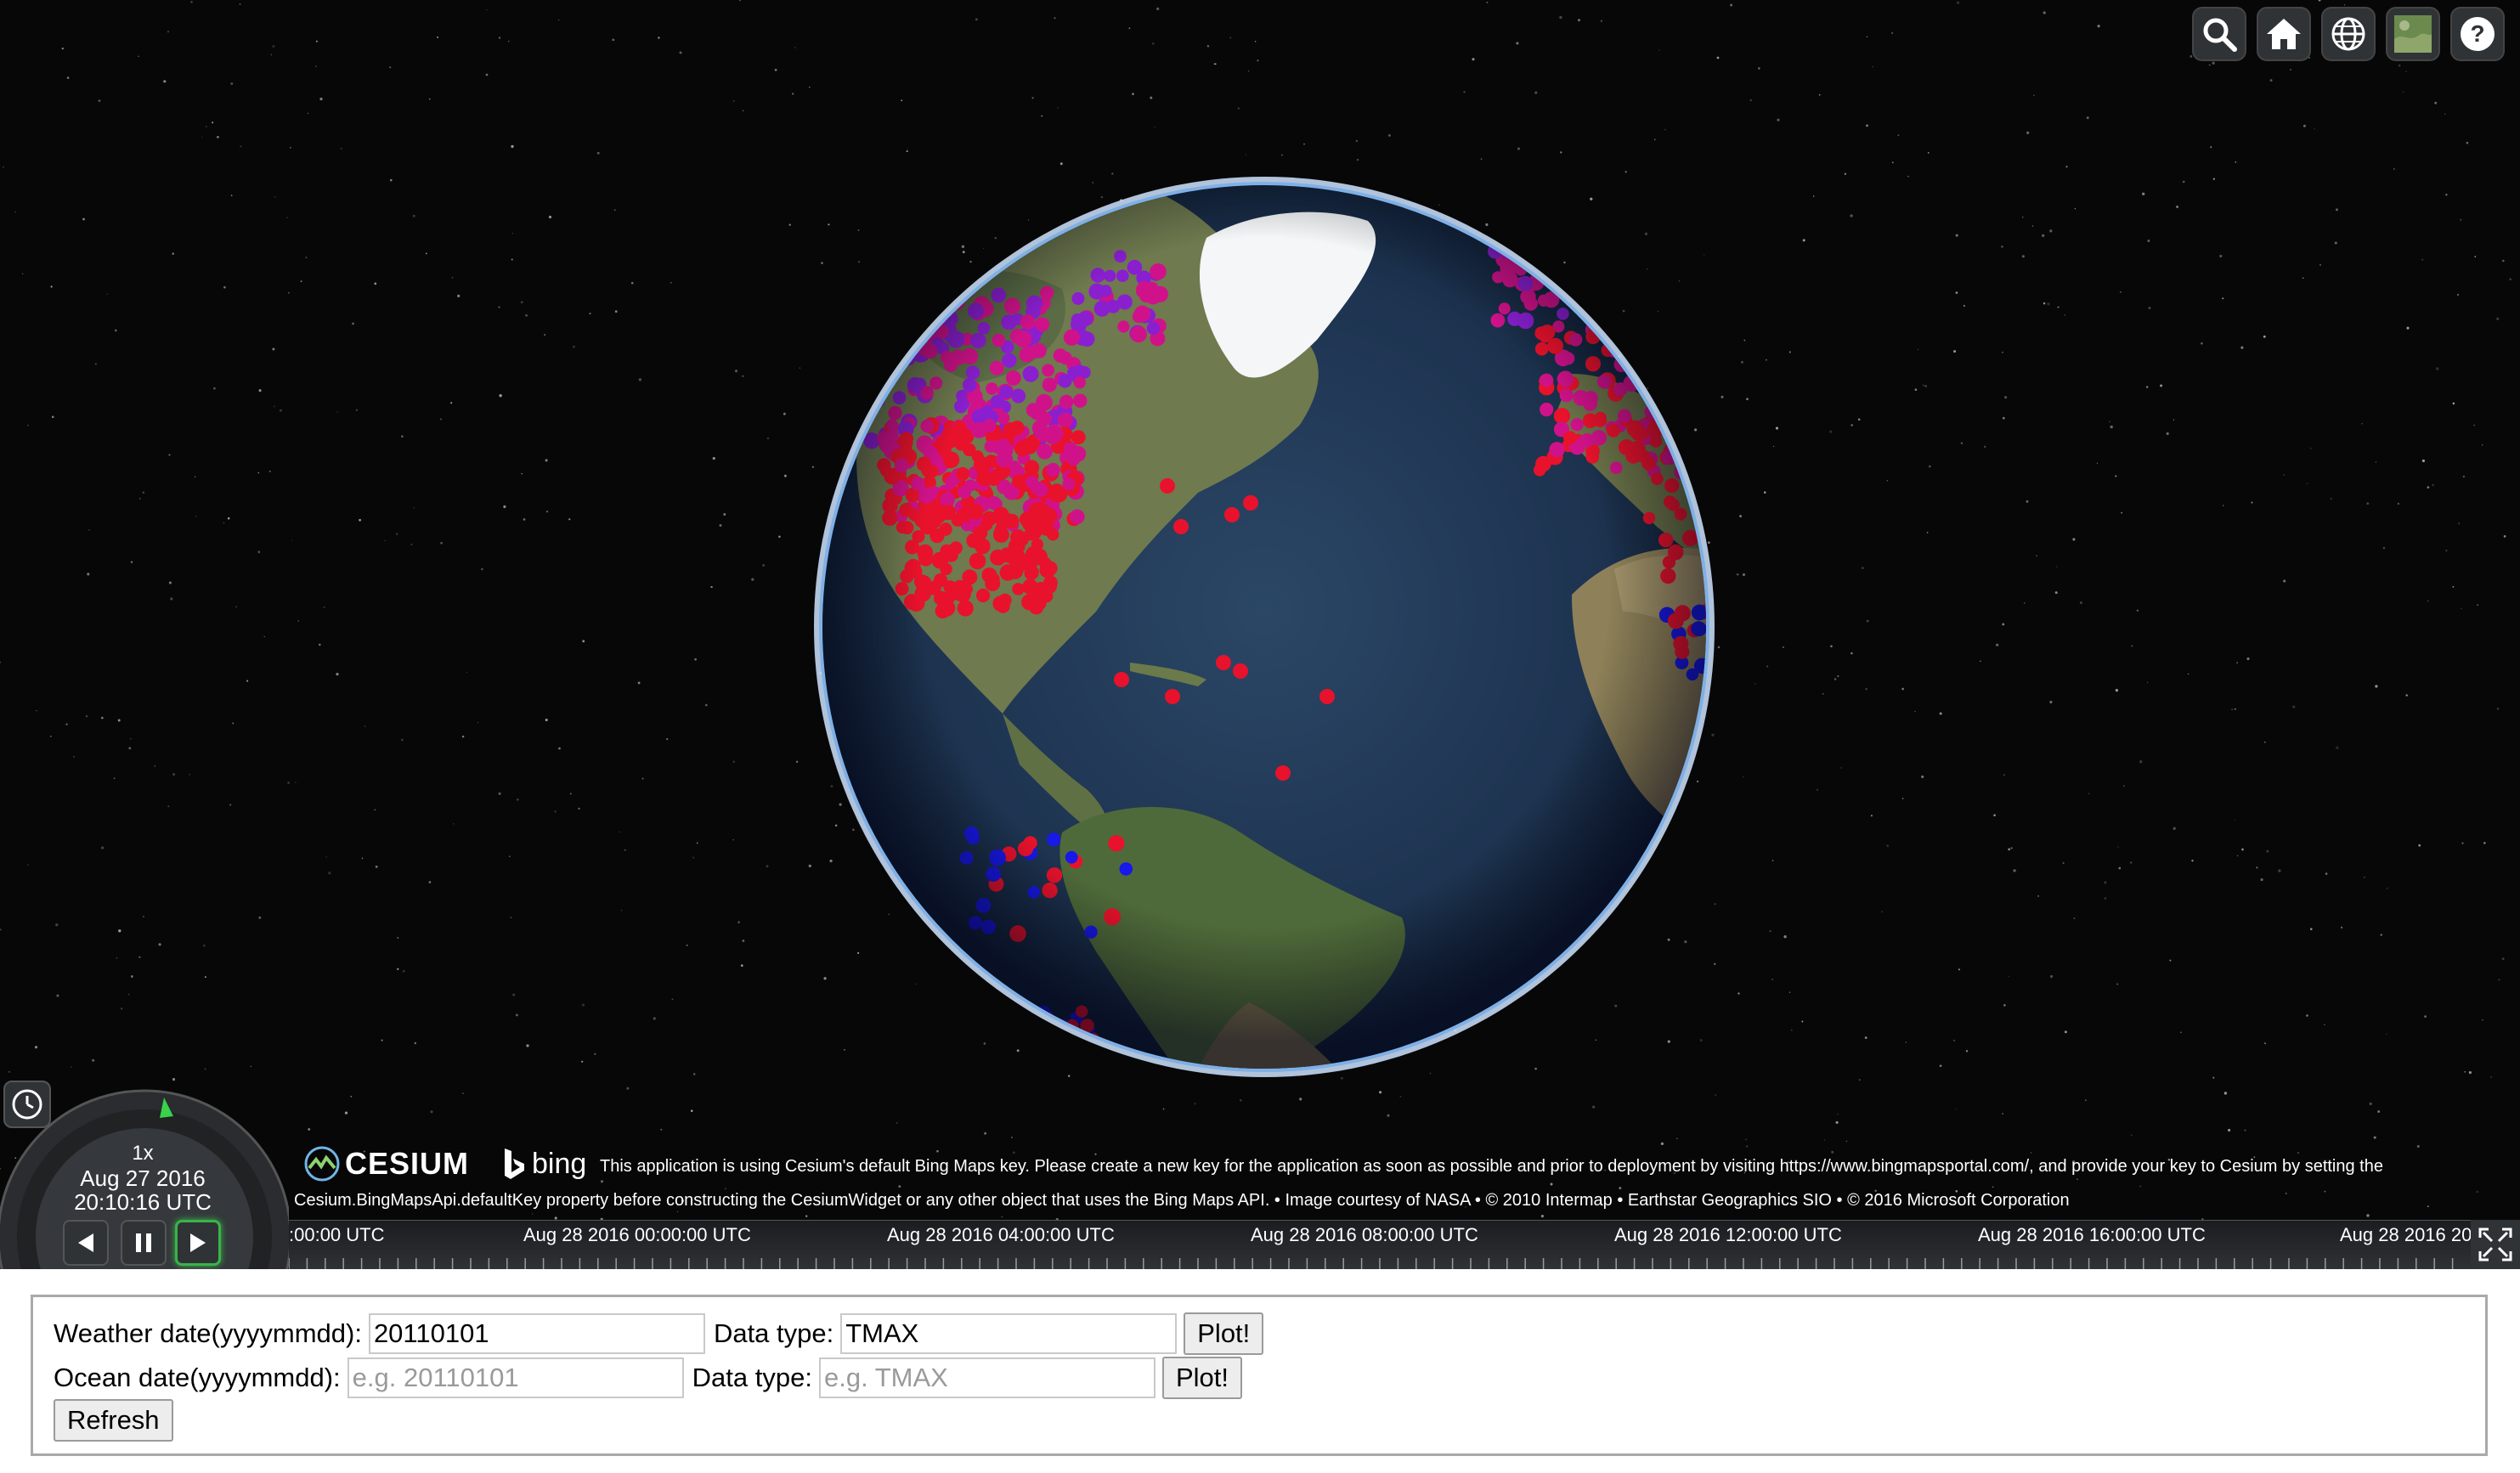 This screenshot has height=1473, width=2520. I want to click on weather-date-label: Weather date(yyyymmdd):, so click(208, 1333).